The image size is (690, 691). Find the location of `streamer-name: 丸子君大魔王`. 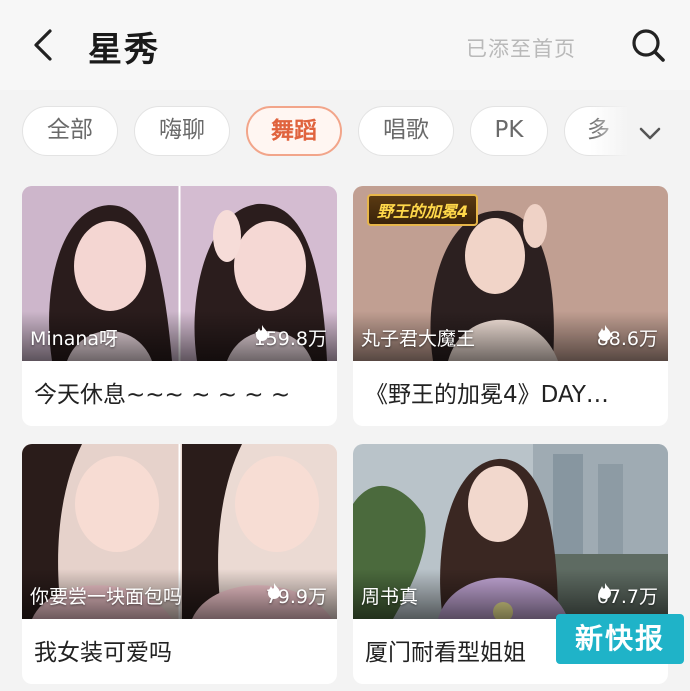

streamer-name: 丸子君大魔王 is located at coordinates (418, 339).